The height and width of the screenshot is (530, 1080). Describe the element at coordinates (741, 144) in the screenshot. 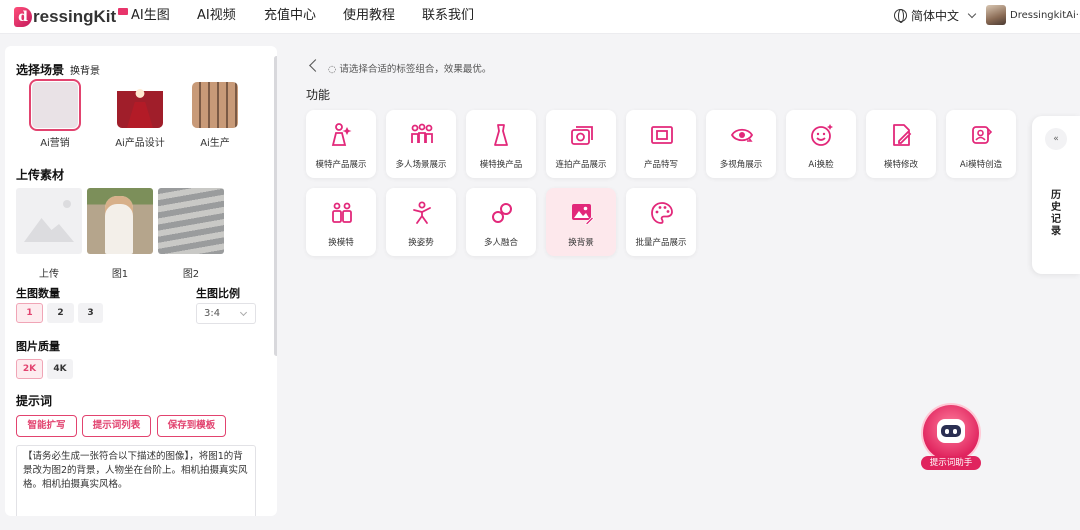

I see `func-card-multi-view: 多视角展示` at that location.